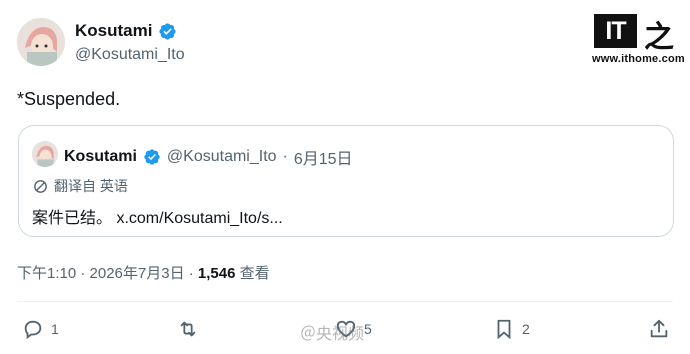 The height and width of the screenshot is (354, 690). What do you see at coordinates (113, 31) in the screenshot?
I see `author-name: Kosutami` at bounding box center [113, 31].